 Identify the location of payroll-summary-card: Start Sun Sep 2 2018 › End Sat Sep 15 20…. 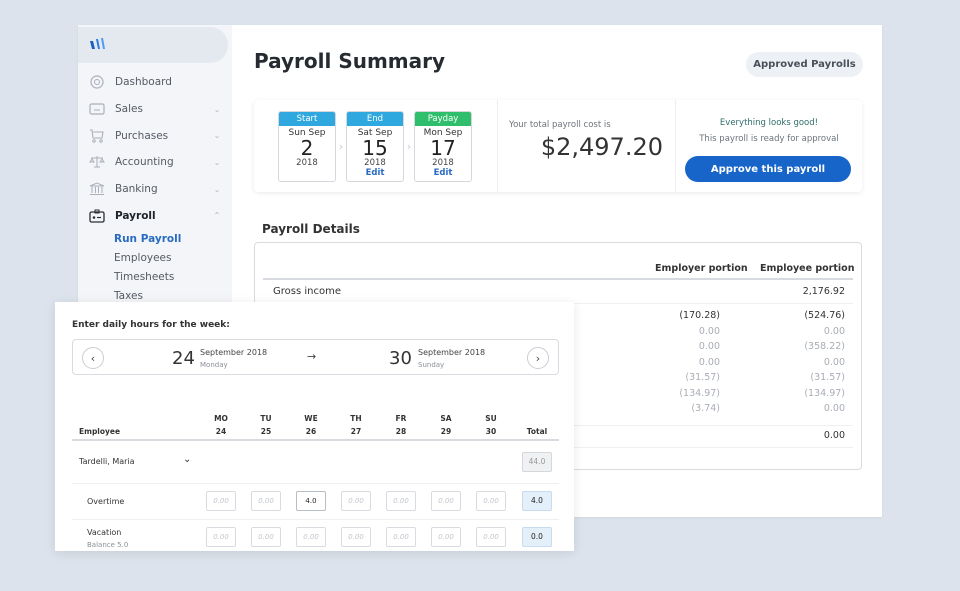
(558, 146).